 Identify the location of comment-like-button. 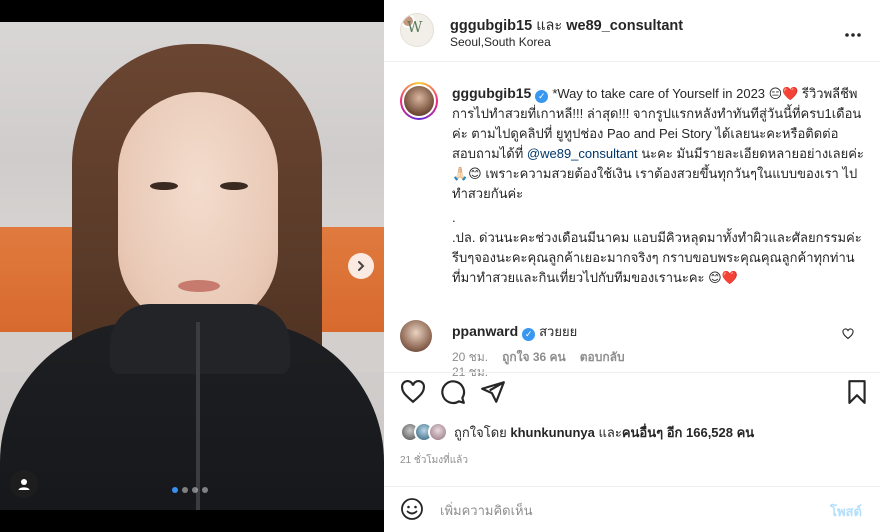
(848, 335).